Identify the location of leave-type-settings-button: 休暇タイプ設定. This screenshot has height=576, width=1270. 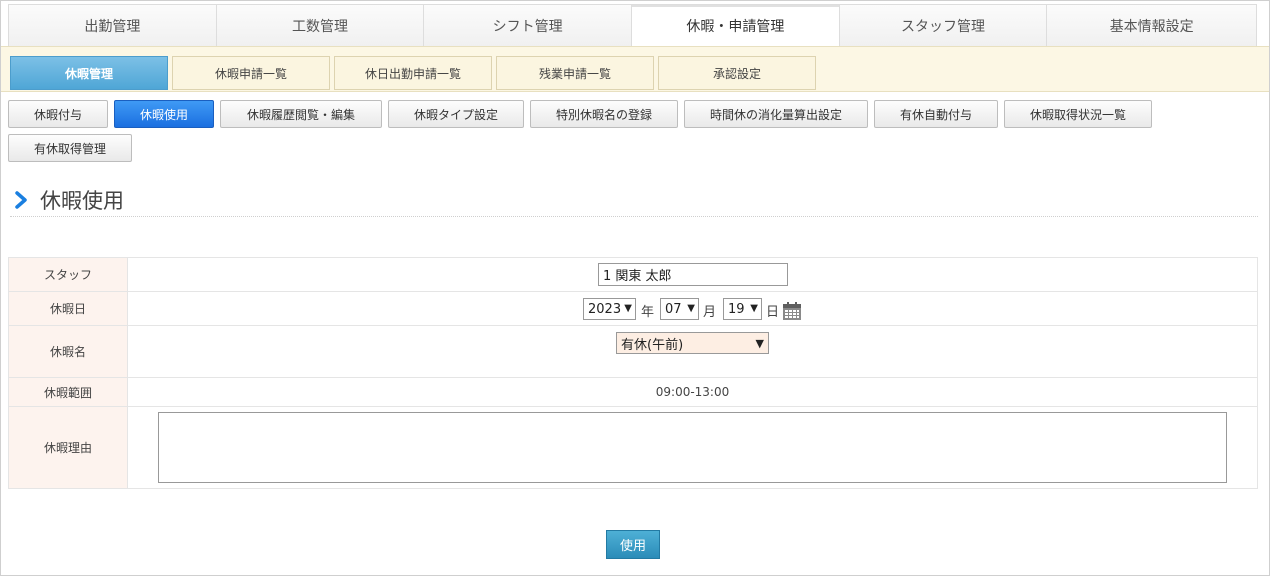
(456, 114).